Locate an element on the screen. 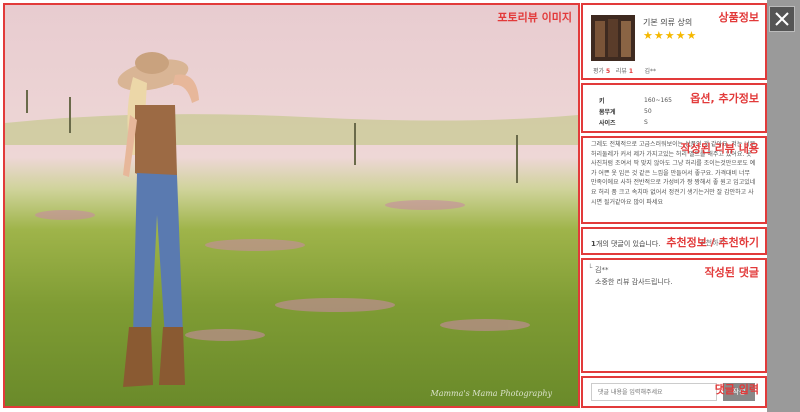 The width and height of the screenshot is (800, 412). comment-count-text: 개의 댓글이 있습니다. is located at coordinates (628, 244).